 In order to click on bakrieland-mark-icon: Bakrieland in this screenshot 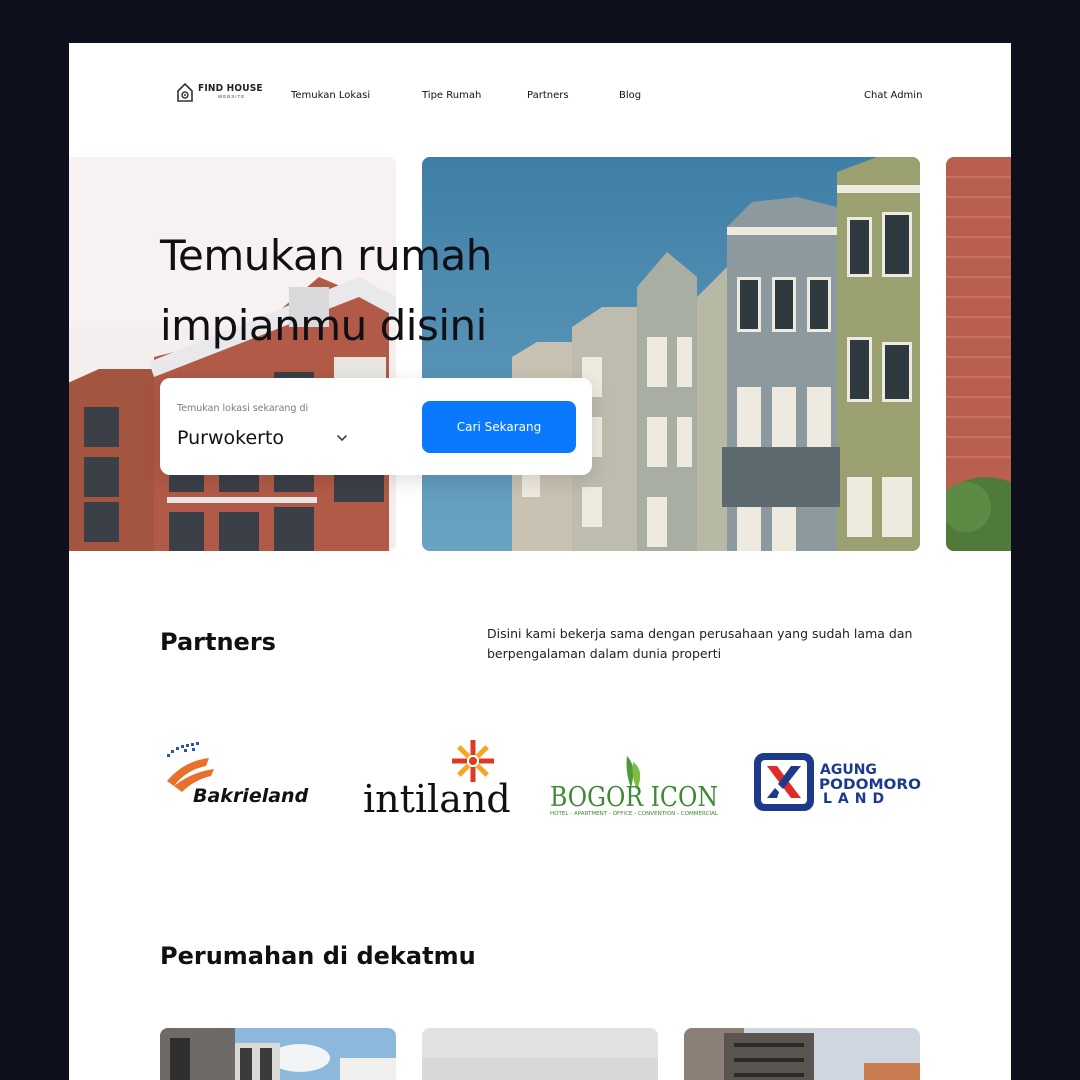, I will do `click(238, 774)`.